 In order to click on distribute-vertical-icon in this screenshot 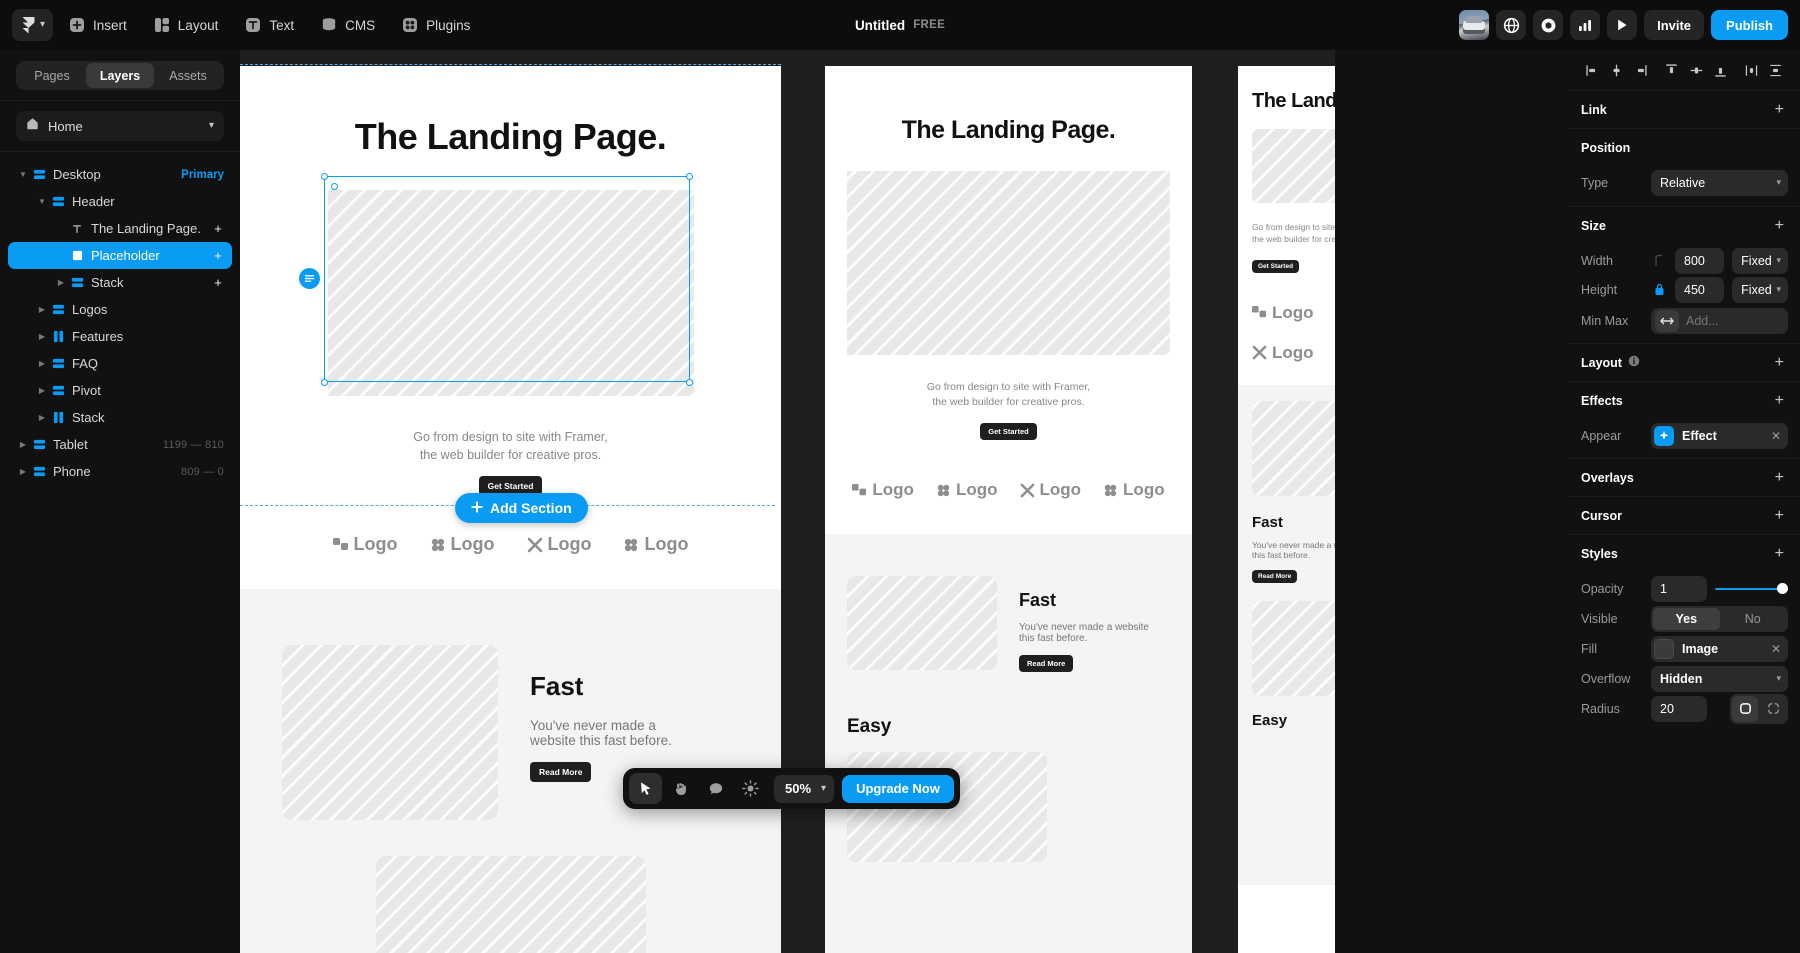, I will do `click(1776, 70)`.